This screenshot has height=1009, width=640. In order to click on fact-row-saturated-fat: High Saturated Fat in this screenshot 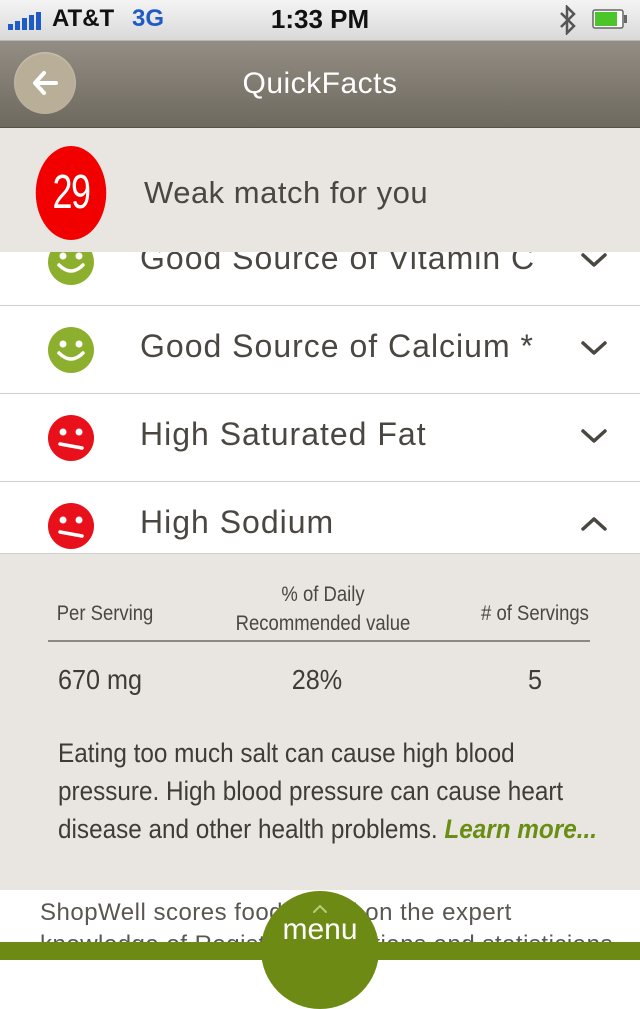, I will do `click(320, 438)`.